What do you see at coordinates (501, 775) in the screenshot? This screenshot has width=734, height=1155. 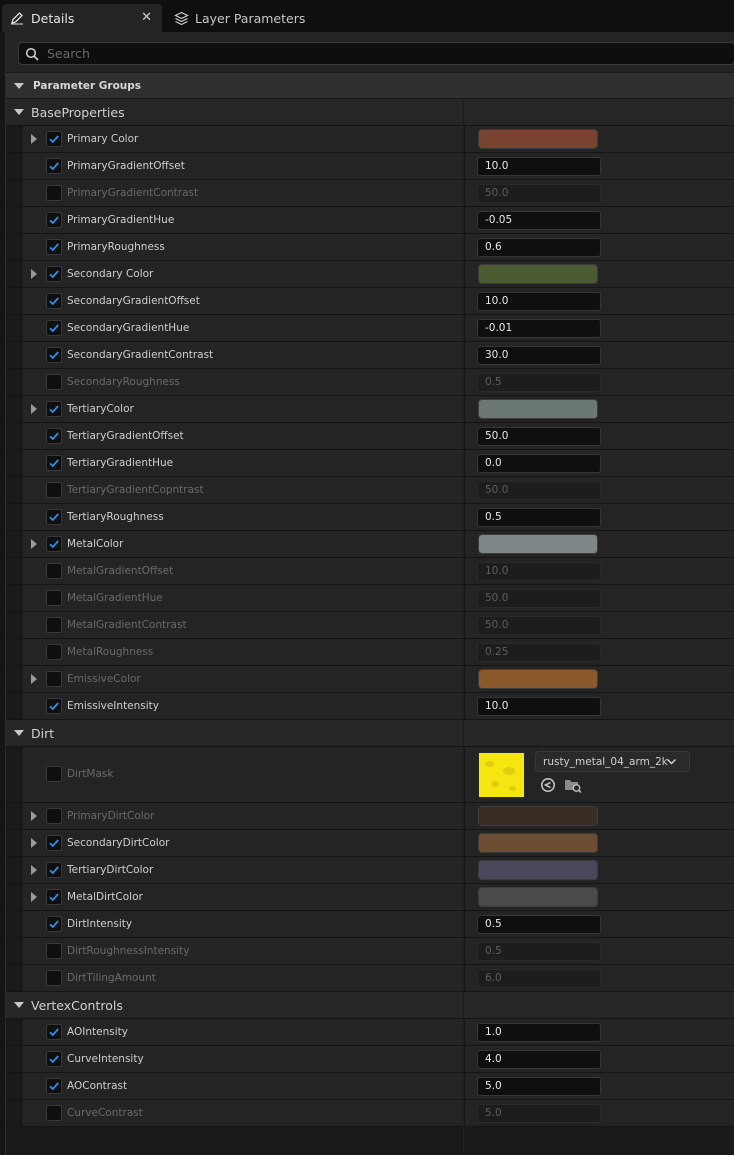 I see `texture-thumbnail` at bounding box center [501, 775].